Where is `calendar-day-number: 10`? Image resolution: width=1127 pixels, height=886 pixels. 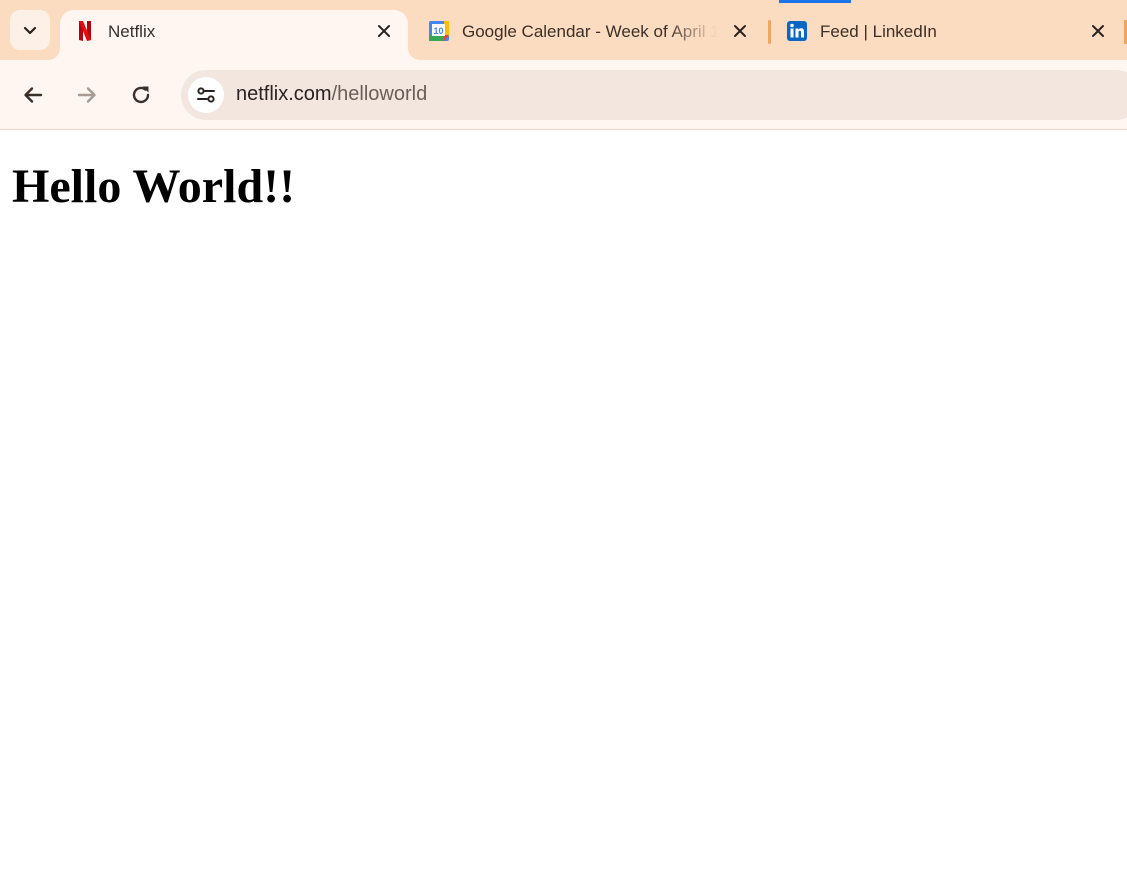
calendar-day-number: 10 is located at coordinates (438, 31).